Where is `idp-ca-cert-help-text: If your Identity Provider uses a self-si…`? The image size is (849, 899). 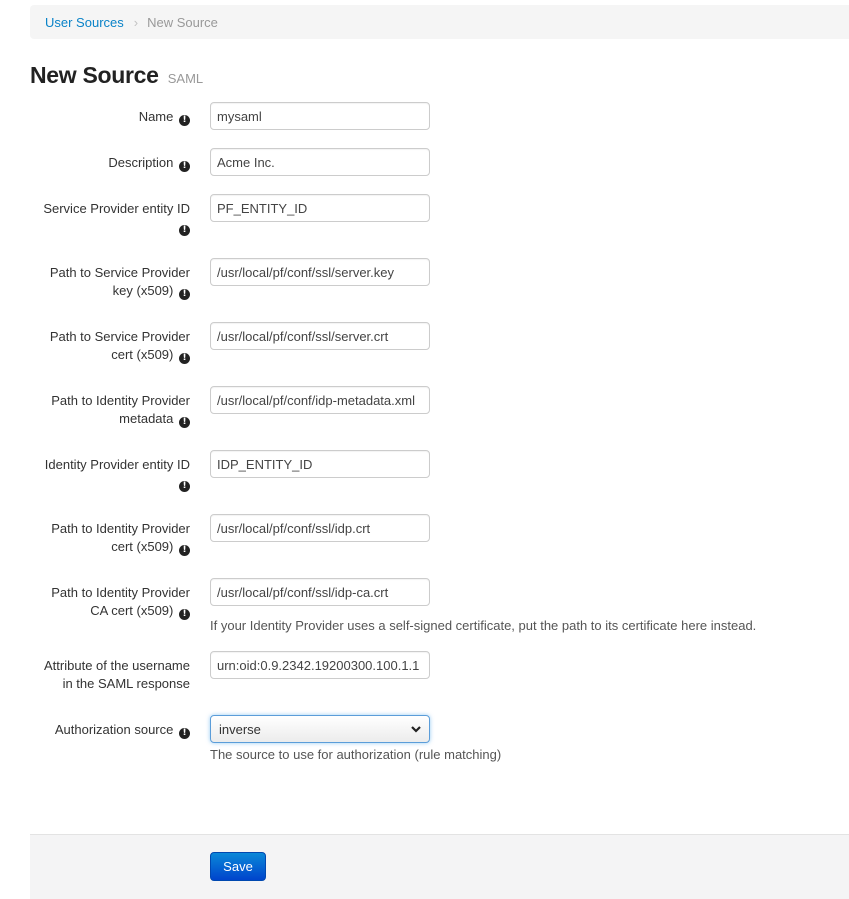 idp-ca-cert-help-text: If your Identity Provider uses a self-si… is located at coordinates (483, 625).